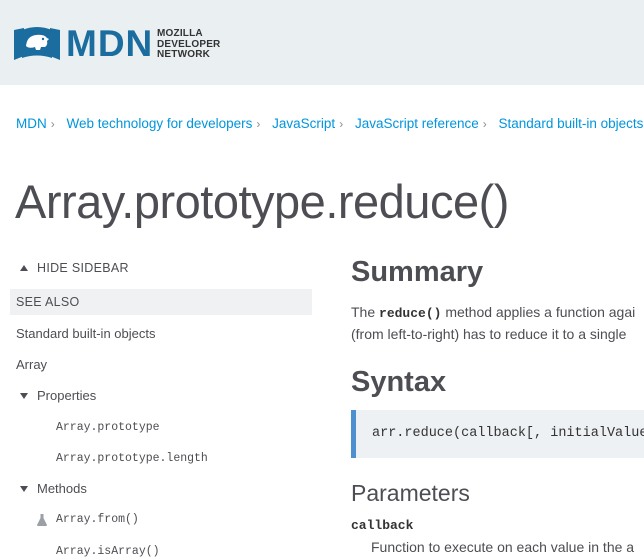  Describe the element at coordinates (85, 333) in the screenshot. I see `sidebar-item-standard-built-in-objects: Standard built-in objects` at that location.